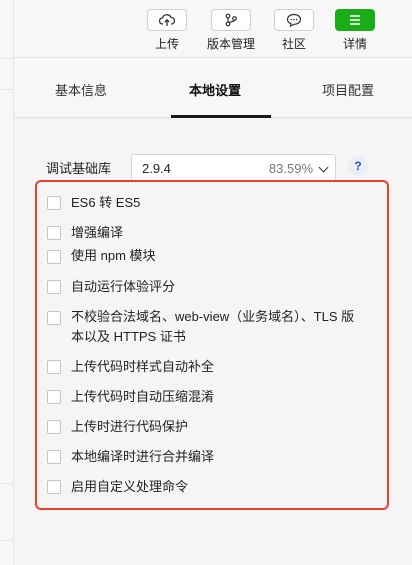 Image resolution: width=412 pixels, height=565 pixels. Describe the element at coordinates (355, 20) in the screenshot. I see `menu-list-icon` at that location.